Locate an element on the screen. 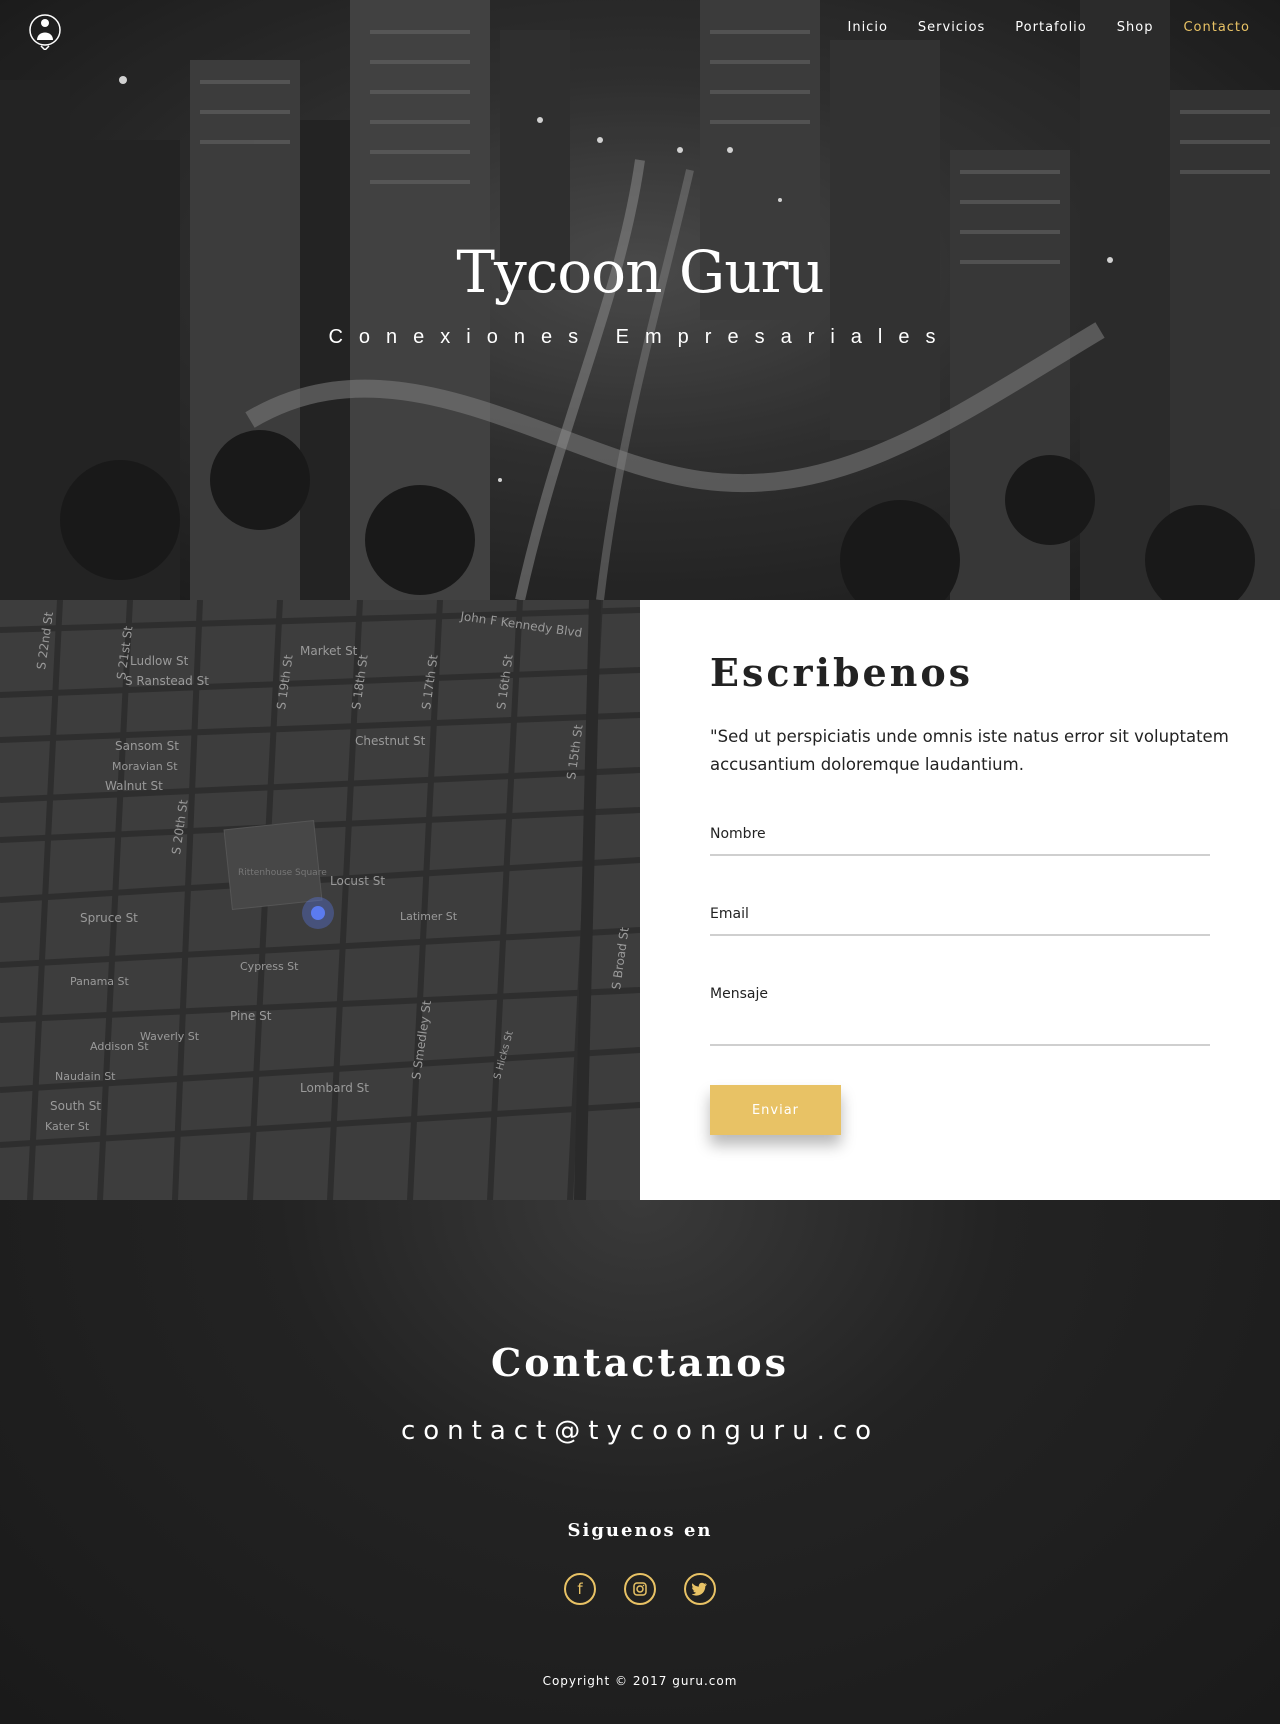 The image size is (1280, 1724). map-label: Spruce St is located at coordinates (109, 918).